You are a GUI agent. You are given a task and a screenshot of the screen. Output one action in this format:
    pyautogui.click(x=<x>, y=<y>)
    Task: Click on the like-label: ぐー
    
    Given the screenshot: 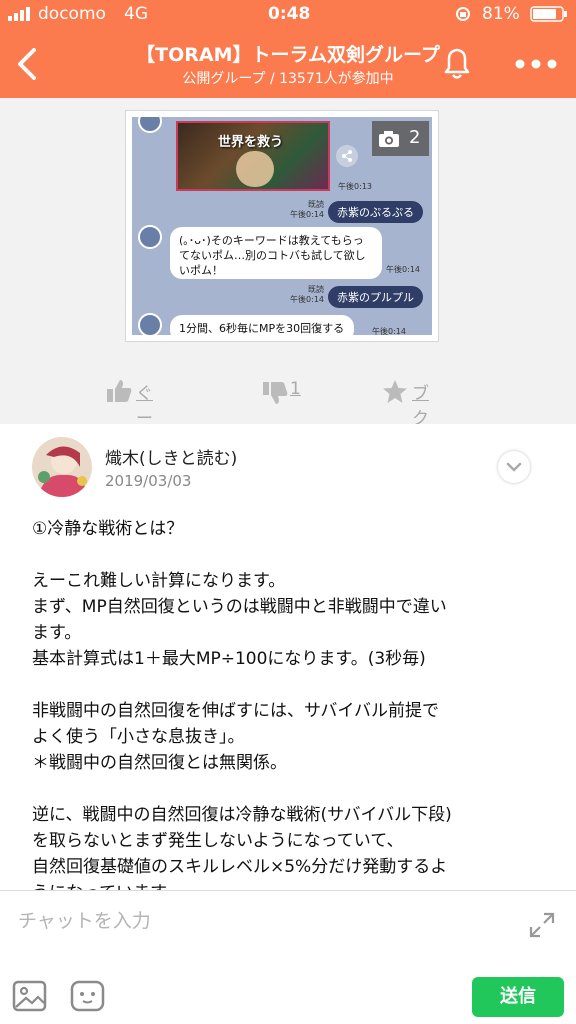 What is the action you would take?
    pyautogui.click(x=144, y=406)
    